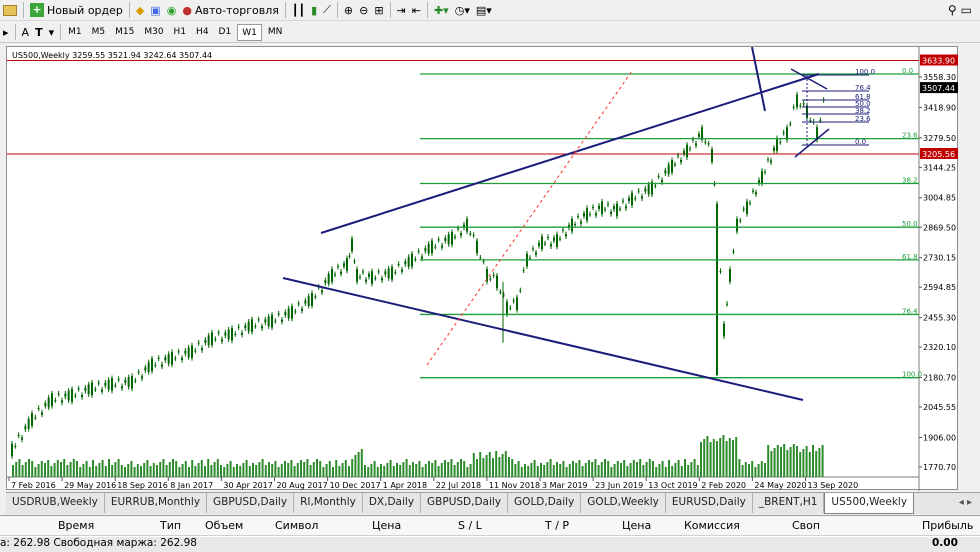 The image size is (980, 552). What do you see at coordinates (156, 503) in the screenshot?
I see `chart-tab: EURRUB,Monthly` at bounding box center [156, 503].